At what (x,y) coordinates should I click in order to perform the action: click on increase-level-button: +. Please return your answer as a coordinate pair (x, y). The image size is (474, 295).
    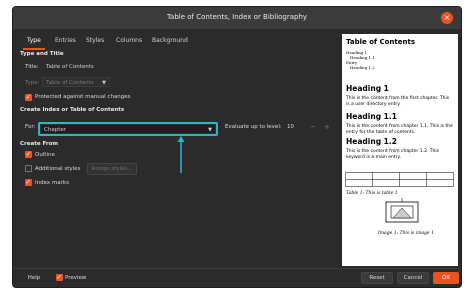
    Looking at the image, I should click on (327, 127).